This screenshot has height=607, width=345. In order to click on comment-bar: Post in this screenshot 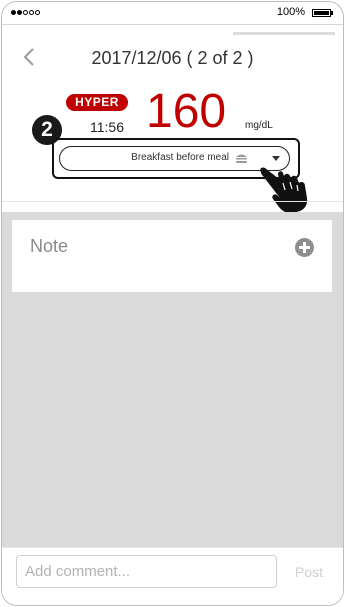, I will do `click(172, 576)`.